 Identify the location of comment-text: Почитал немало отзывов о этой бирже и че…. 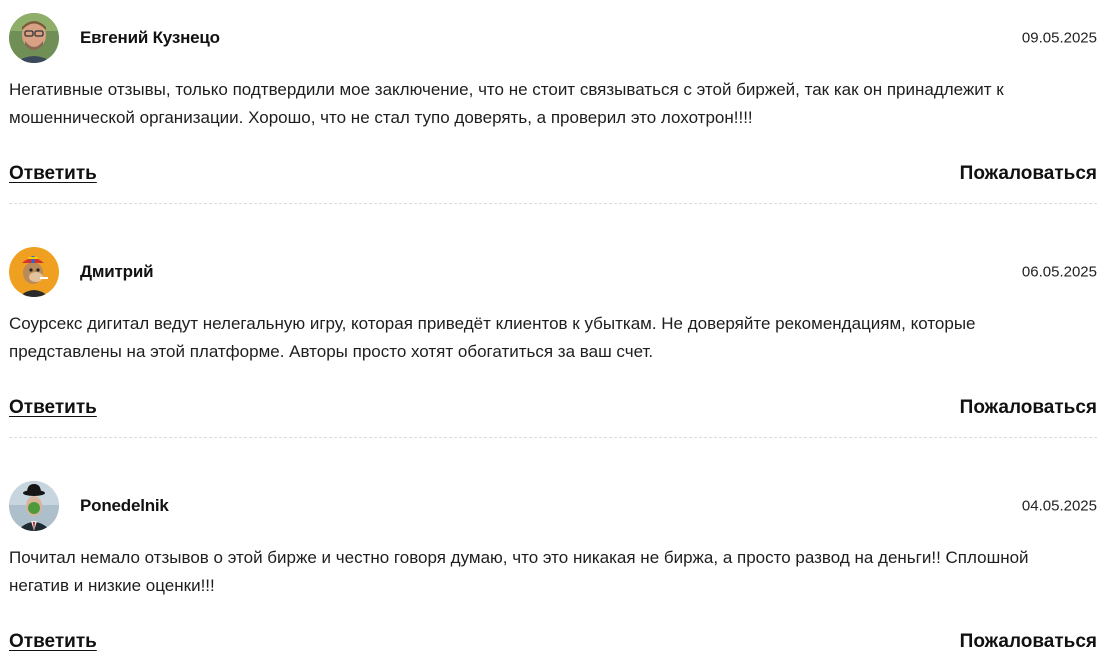
(519, 571).